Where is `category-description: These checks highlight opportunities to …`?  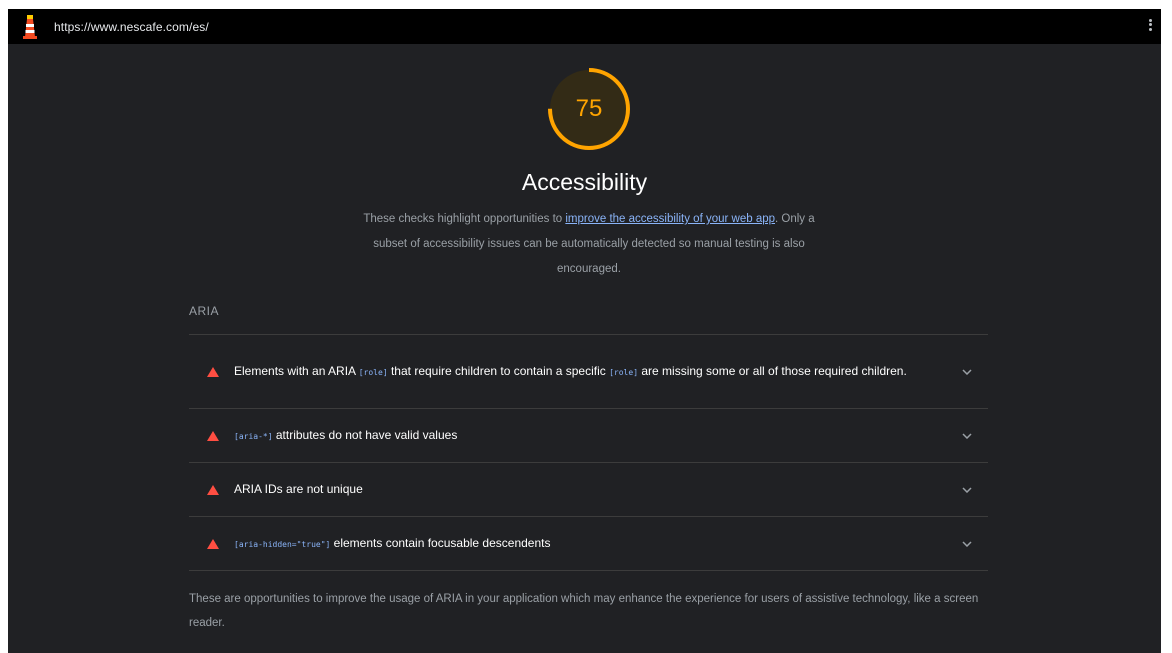
category-description: These checks highlight opportunities to … is located at coordinates (589, 244).